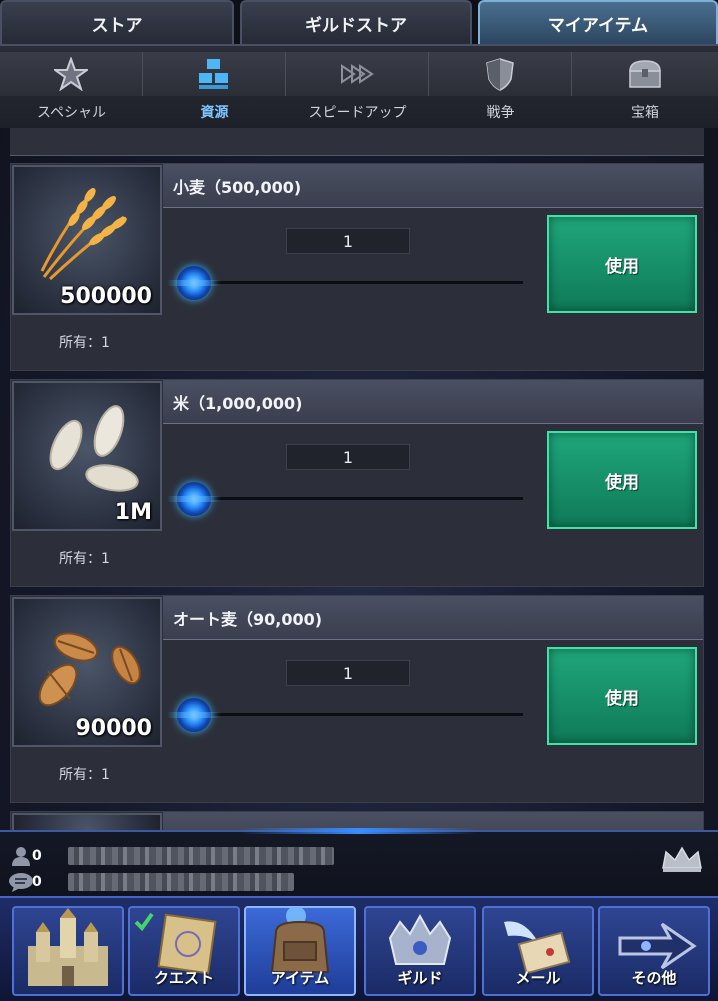 The height and width of the screenshot is (1001, 718). What do you see at coordinates (645, 74) in the screenshot?
I see `chest-icon` at bounding box center [645, 74].